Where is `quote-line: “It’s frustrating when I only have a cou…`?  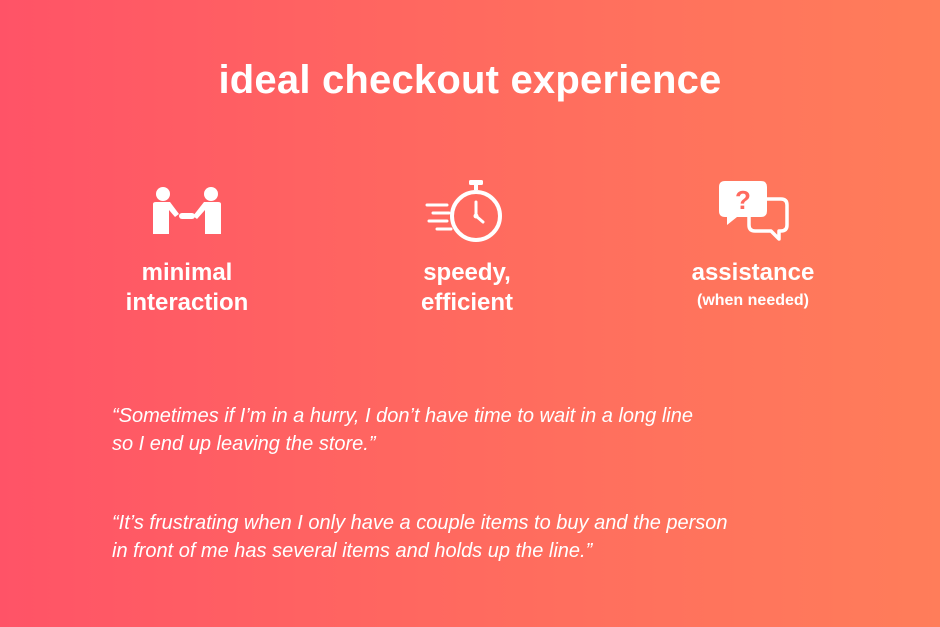
quote-line: “It’s frustrating when I only have a cou… is located at coordinates (420, 523).